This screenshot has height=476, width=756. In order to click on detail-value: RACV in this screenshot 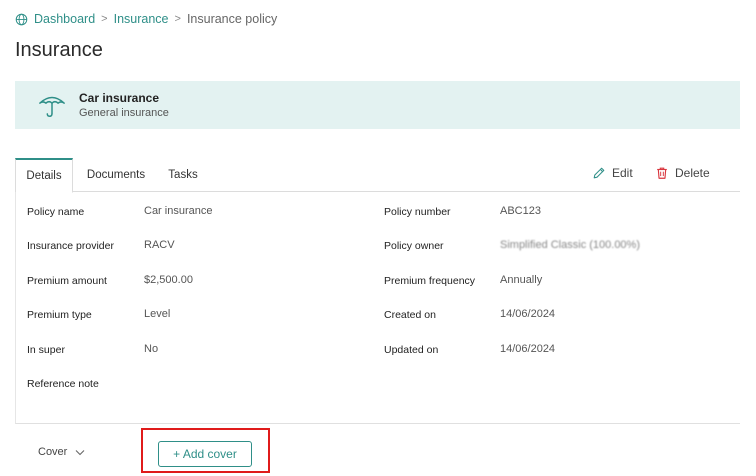, I will do `click(159, 245)`.